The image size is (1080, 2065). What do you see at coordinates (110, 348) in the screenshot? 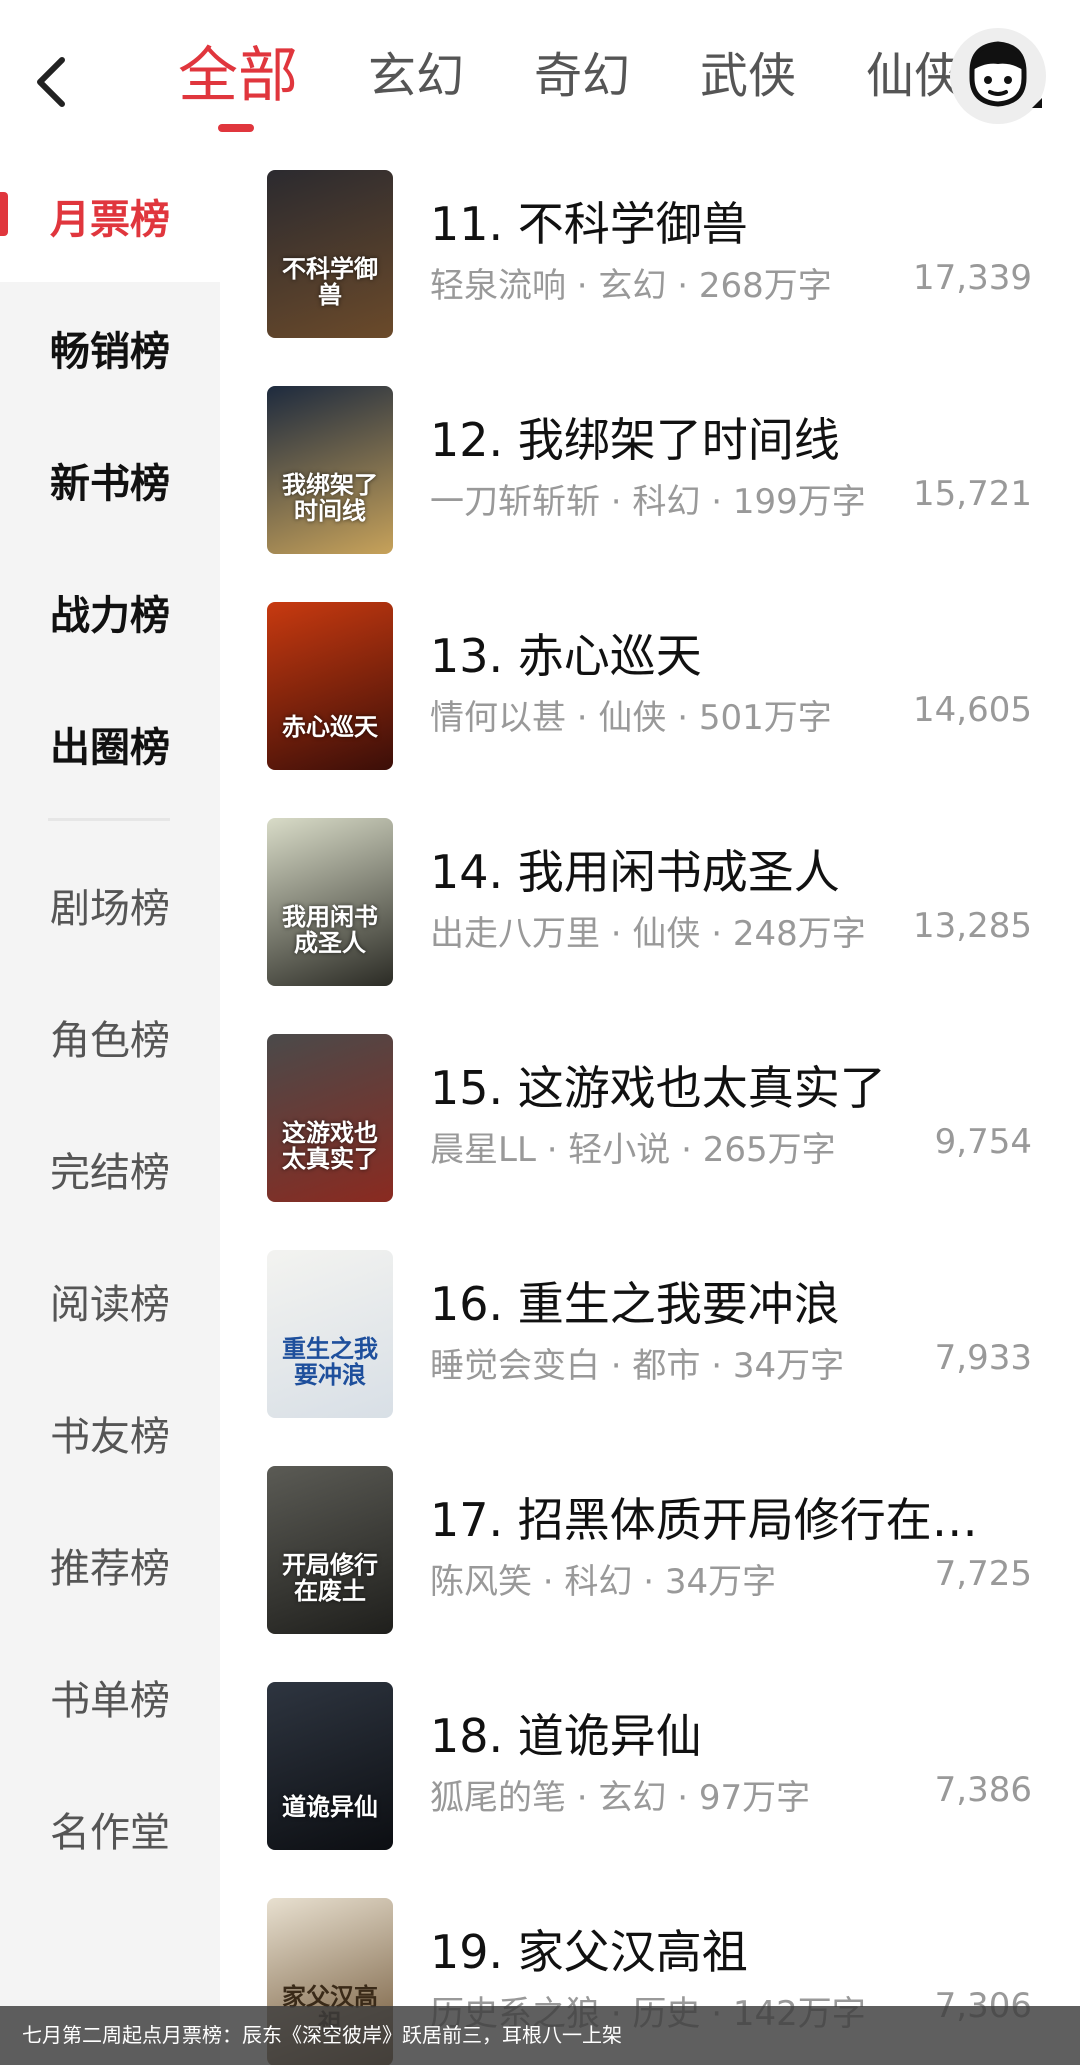
I see `sidebar-item-bestseller: 畅销榜` at bounding box center [110, 348].